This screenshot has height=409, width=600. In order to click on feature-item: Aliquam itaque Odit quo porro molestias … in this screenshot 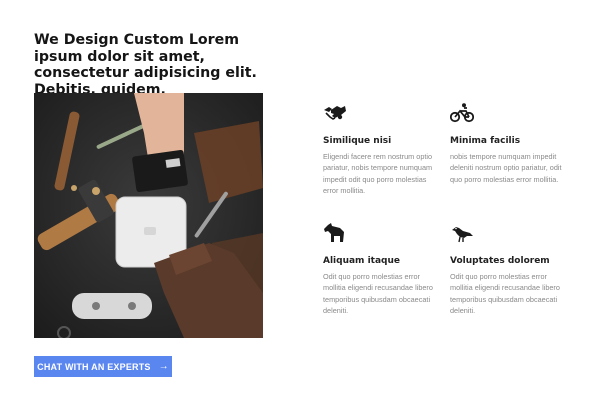, I will do `click(383, 269)`.